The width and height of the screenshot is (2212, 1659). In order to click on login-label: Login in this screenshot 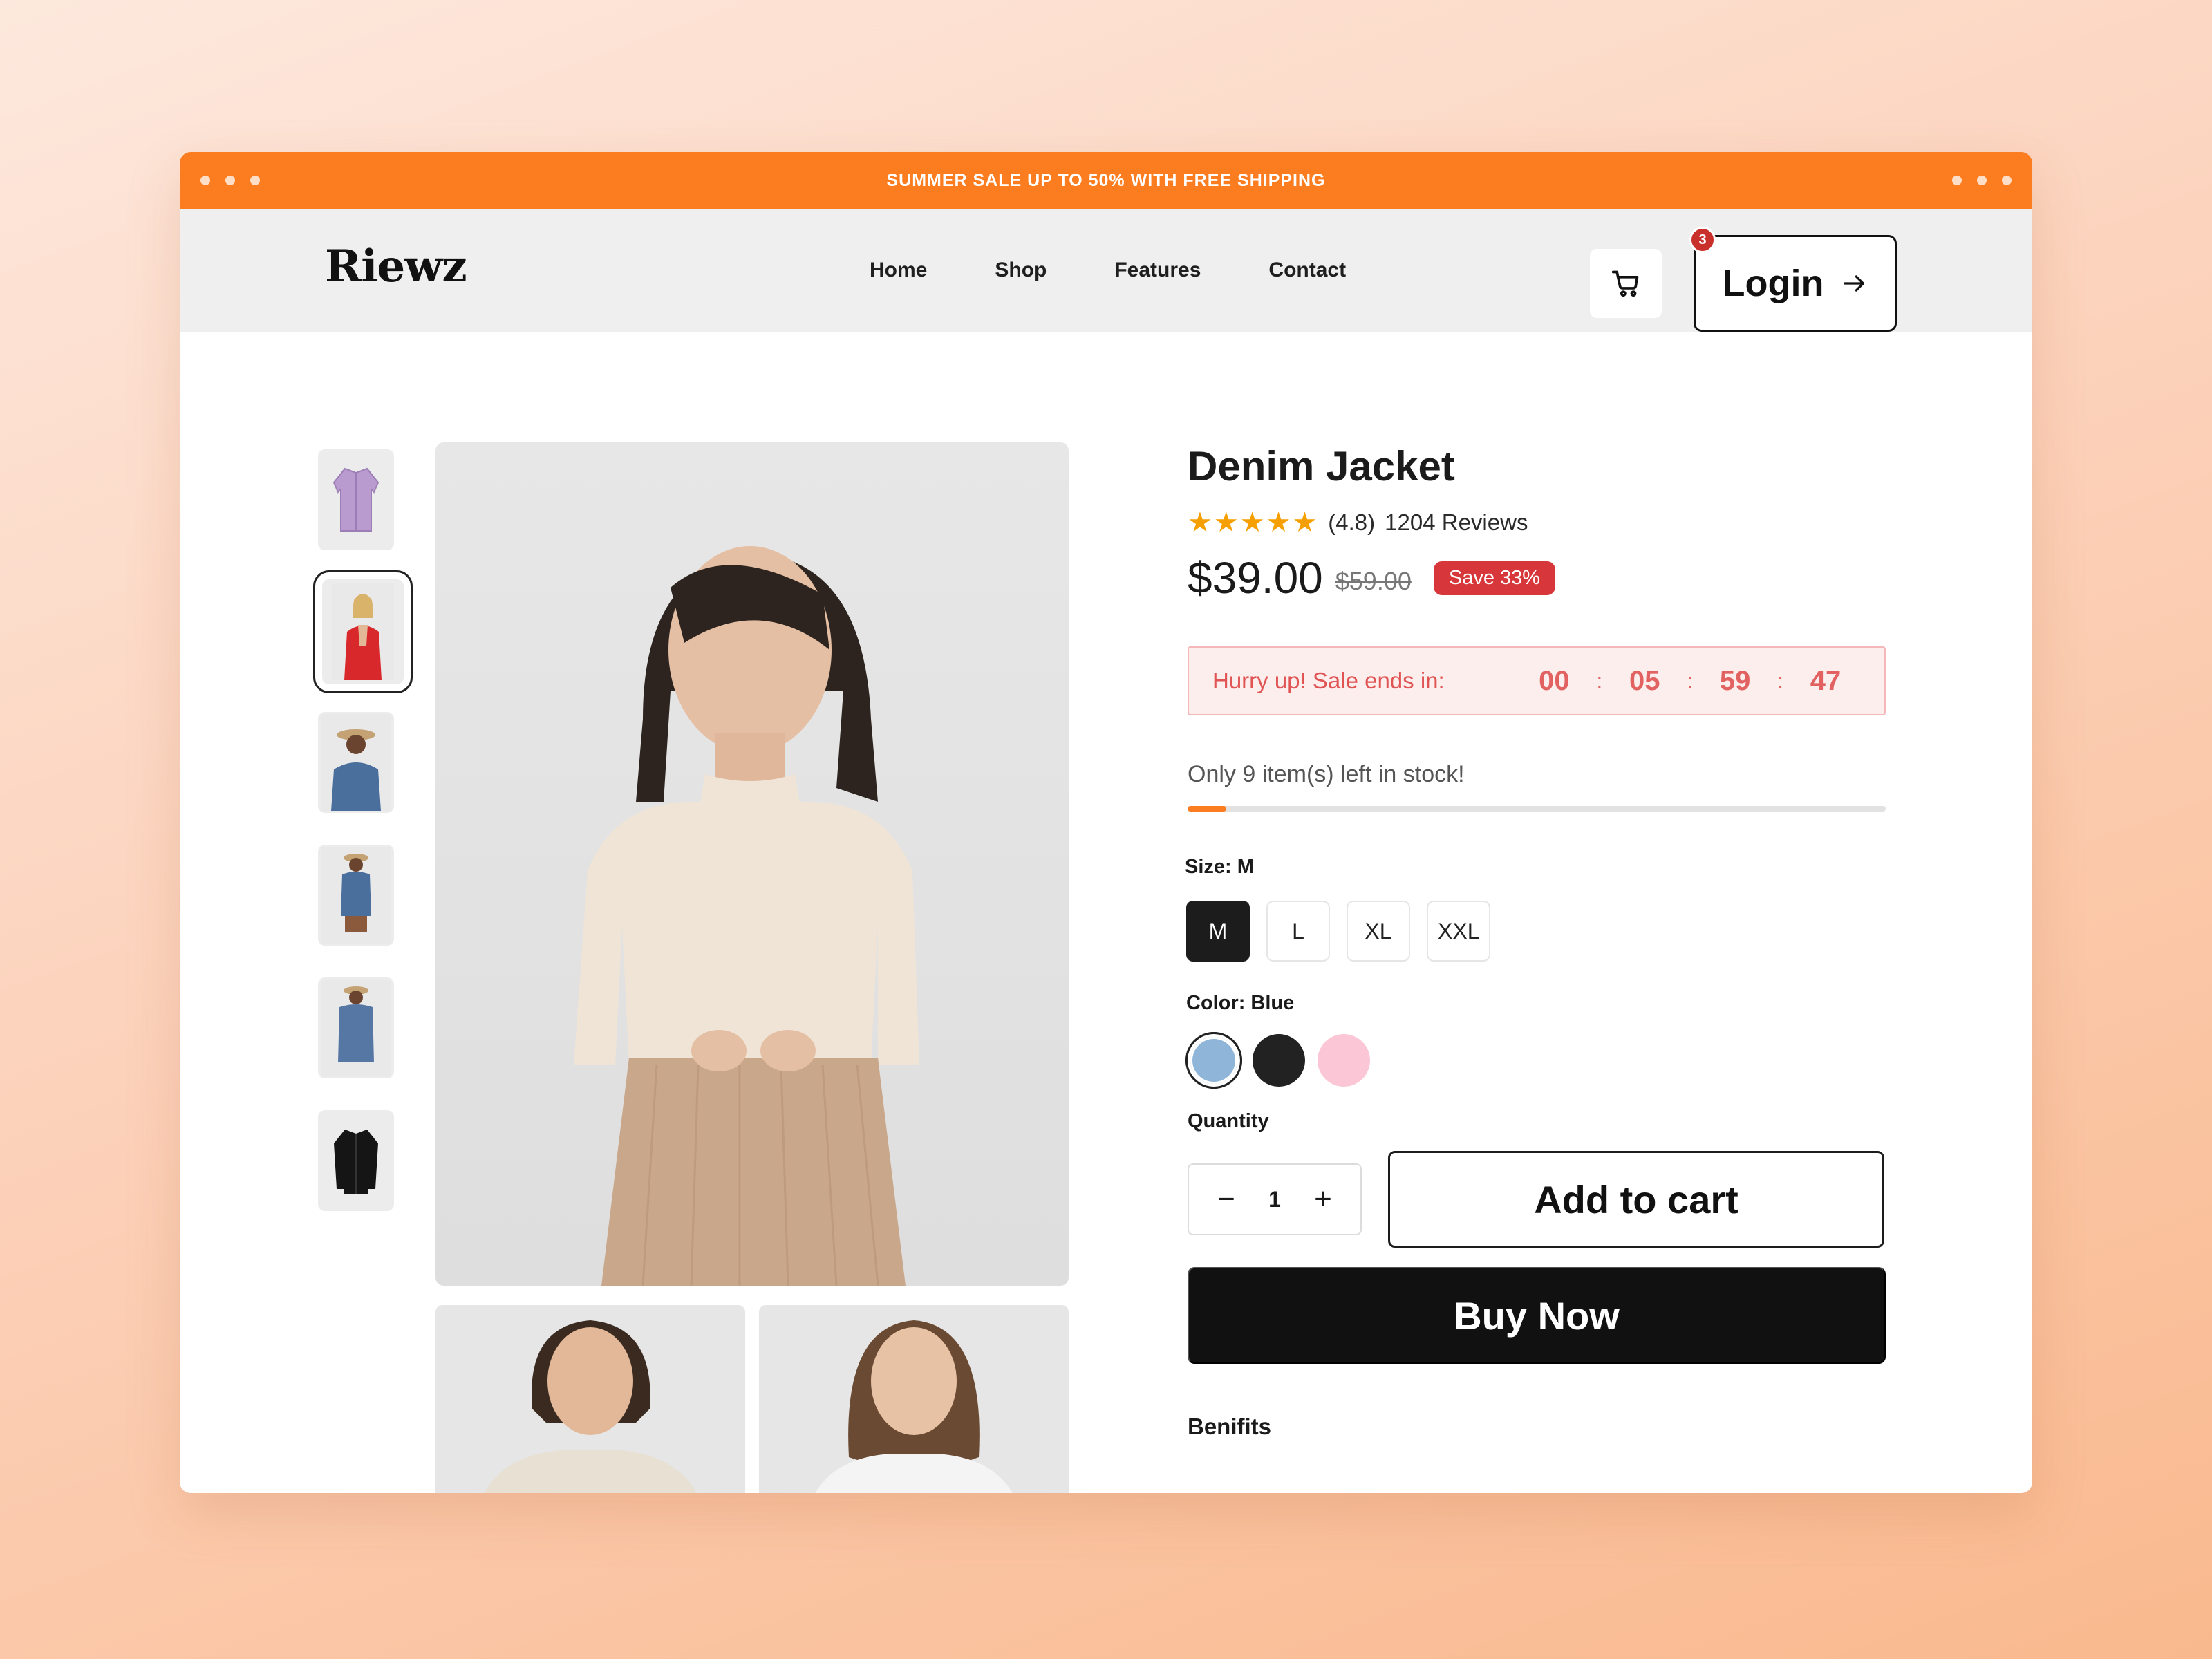, I will do `click(1773, 283)`.